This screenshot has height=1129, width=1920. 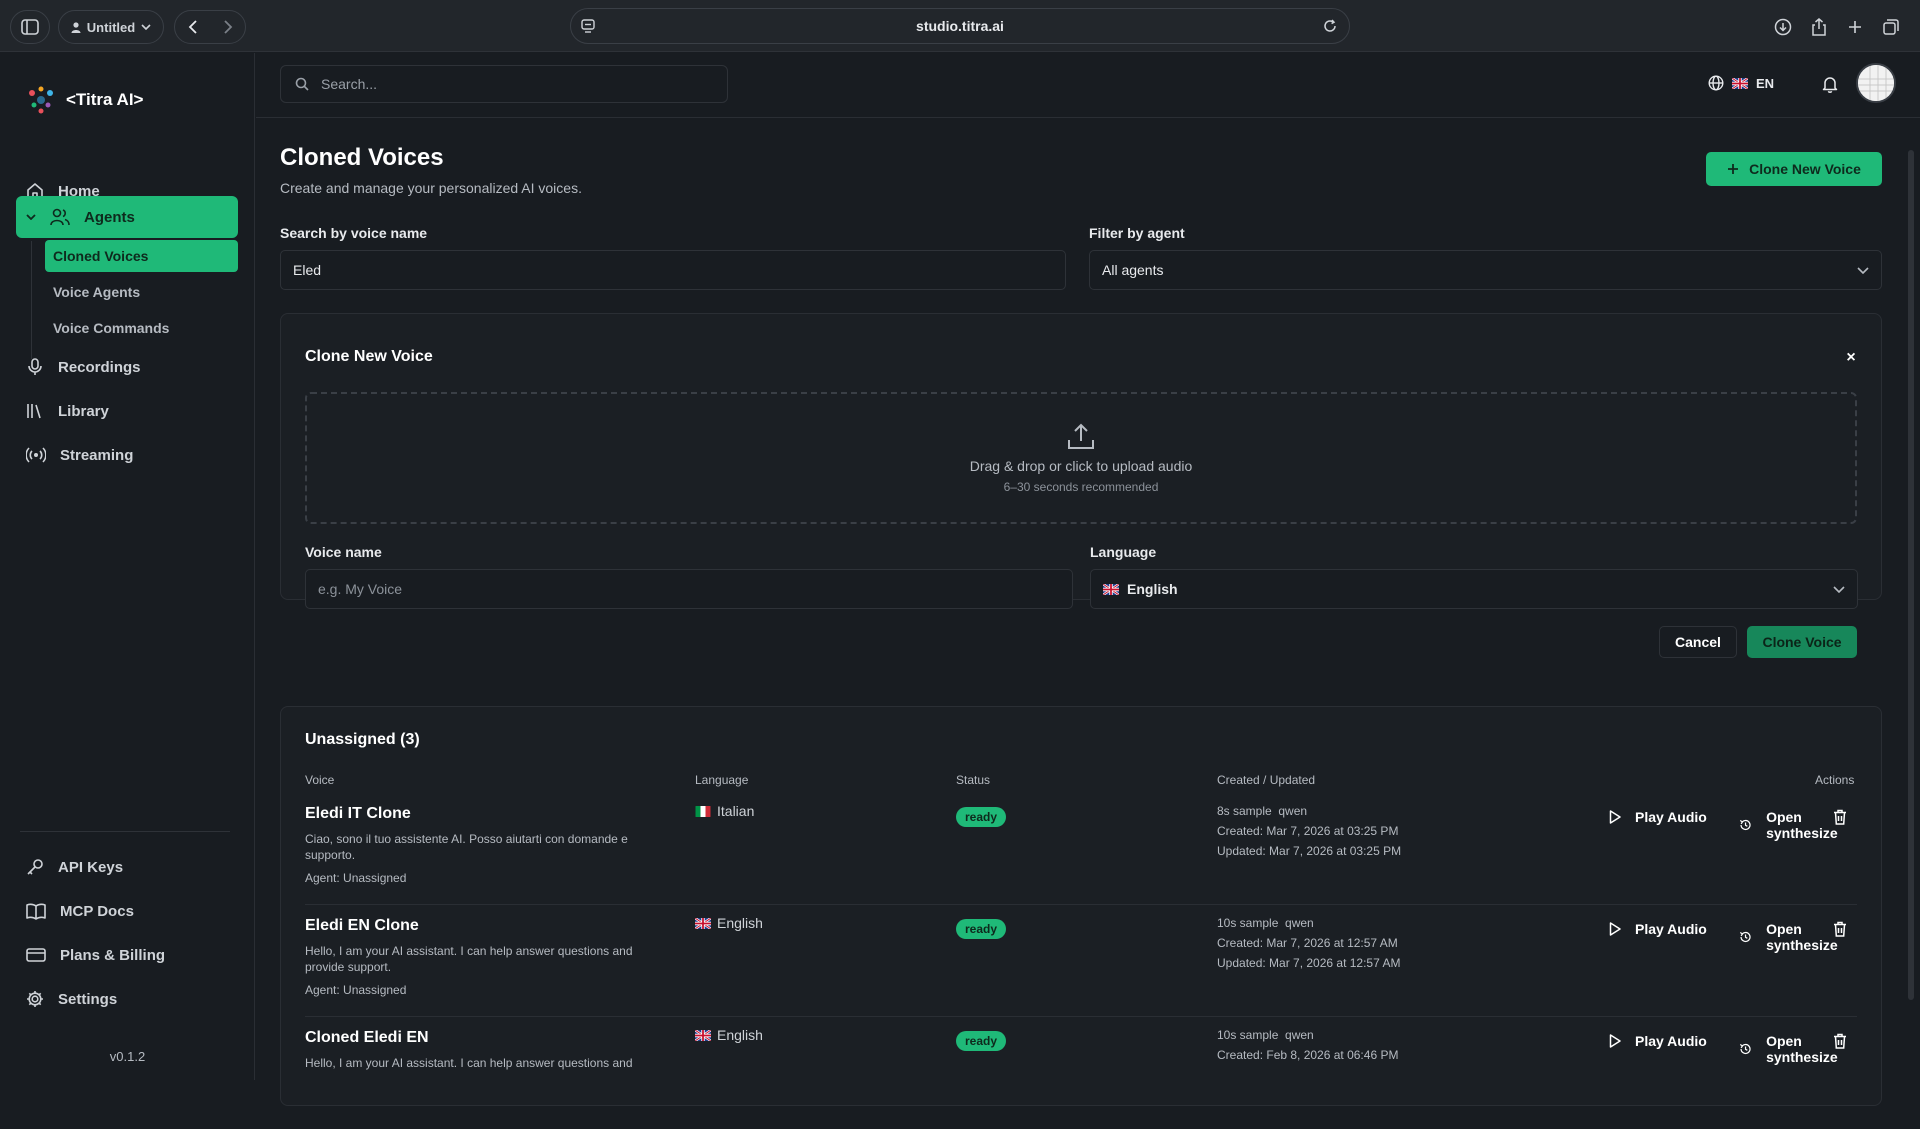 I want to click on close-form-button: ×, so click(x=1851, y=358).